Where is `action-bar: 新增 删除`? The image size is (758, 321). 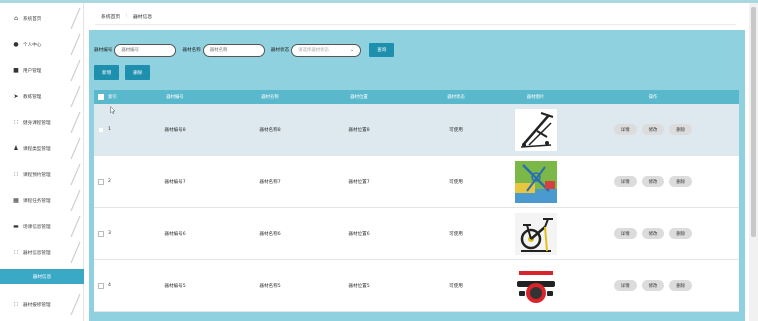
action-bar: 新增 删除 is located at coordinates (122, 72).